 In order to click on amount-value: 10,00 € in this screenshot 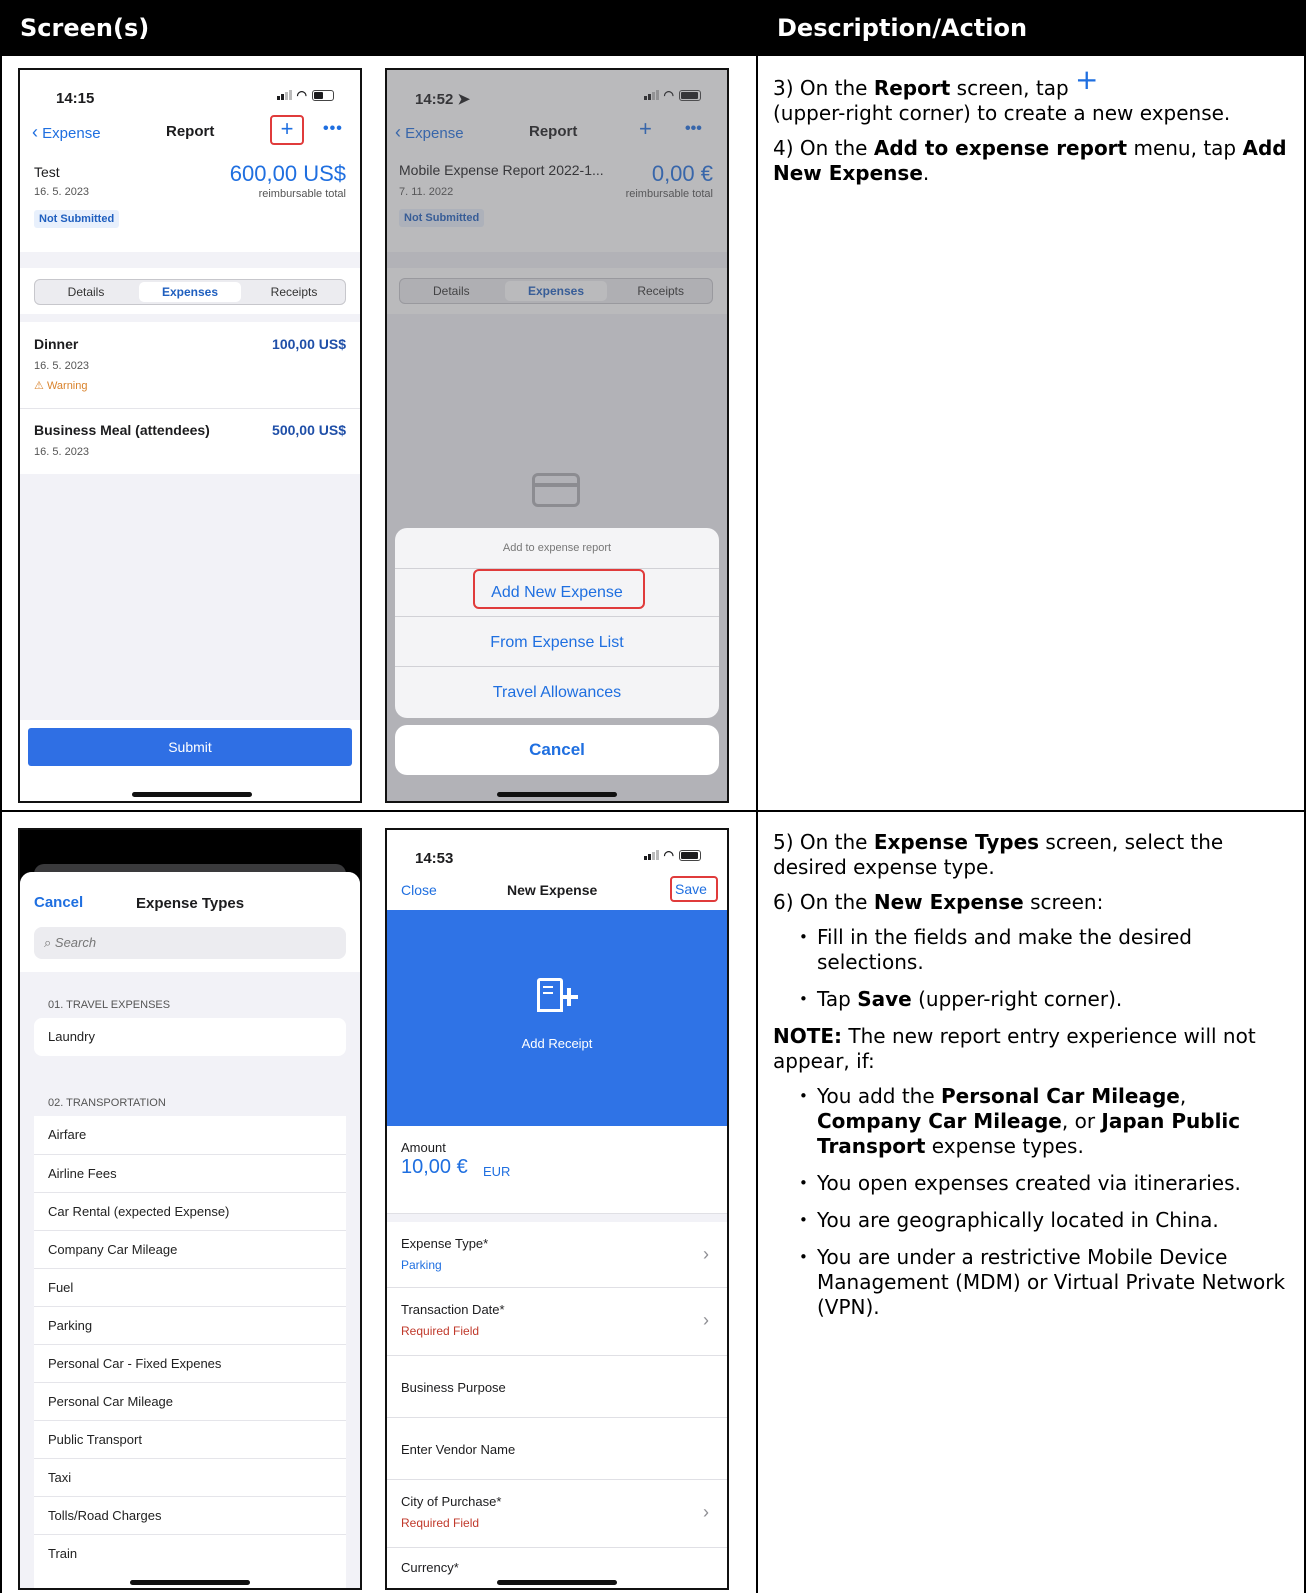, I will do `click(434, 1167)`.